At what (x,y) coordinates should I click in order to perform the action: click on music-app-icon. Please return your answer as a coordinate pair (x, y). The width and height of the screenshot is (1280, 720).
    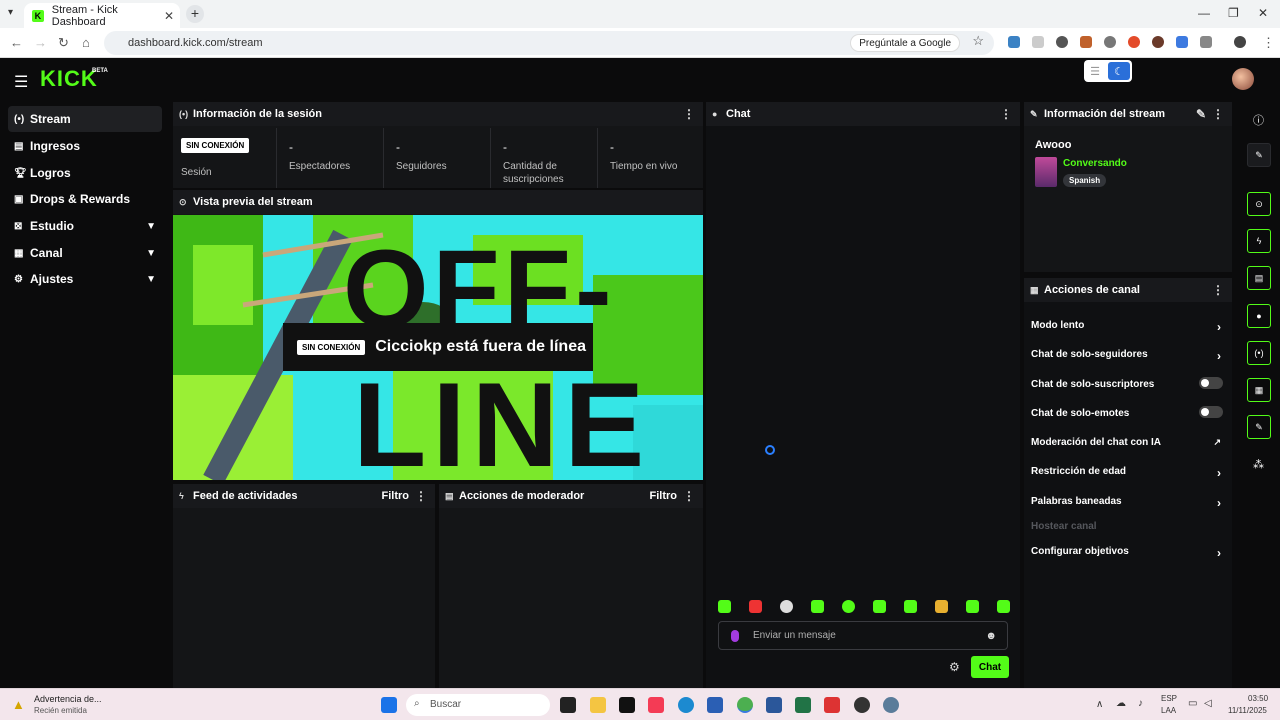
    Looking at the image, I should click on (656, 705).